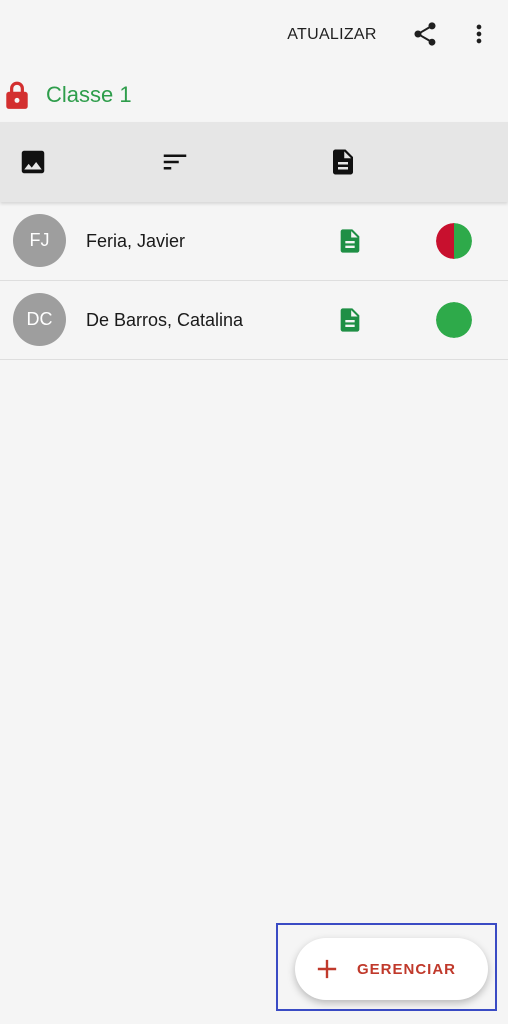 The height and width of the screenshot is (1024, 508). Describe the element at coordinates (39, 240) in the screenshot. I see `avatar: FJ` at that location.